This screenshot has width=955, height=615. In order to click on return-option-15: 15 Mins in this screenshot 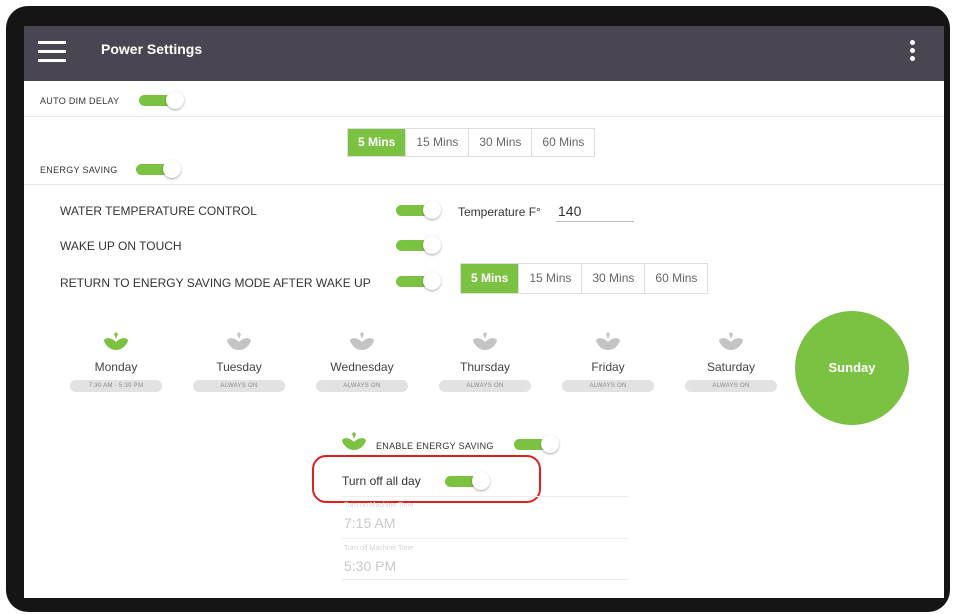, I will do `click(549, 278)`.